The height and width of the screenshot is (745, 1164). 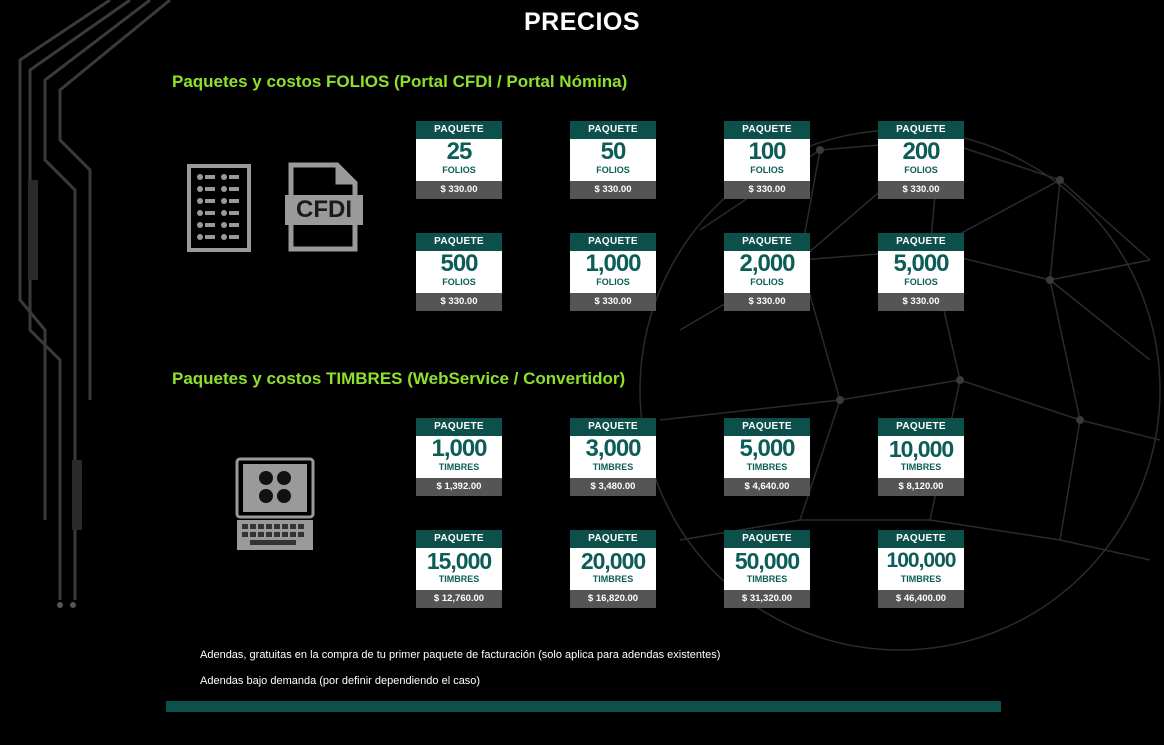 What do you see at coordinates (613, 561) in the screenshot?
I see `package-quantity: 20,000` at bounding box center [613, 561].